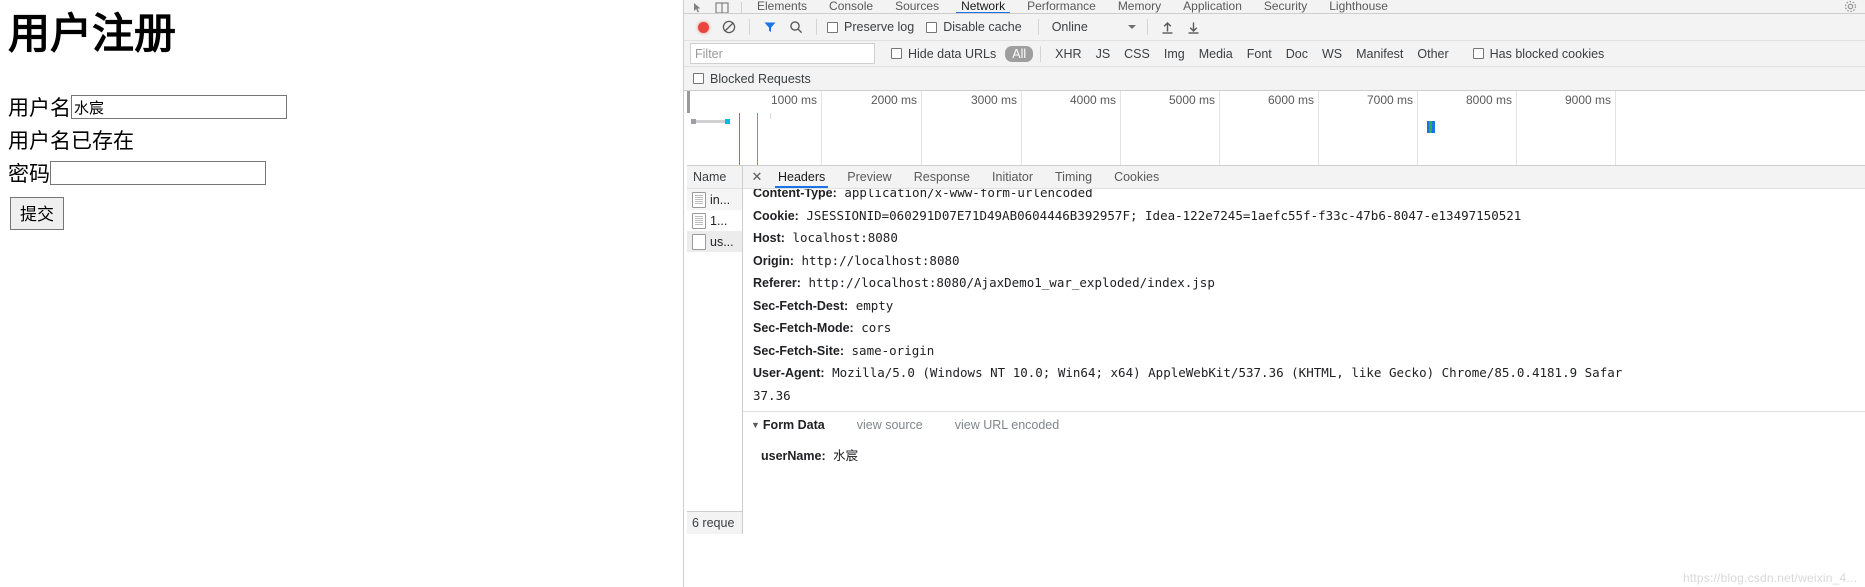 The image size is (1865, 587). Describe the element at coordinates (1216, 54) in the screenshot. I see `filter-type-media: Media` at that location.